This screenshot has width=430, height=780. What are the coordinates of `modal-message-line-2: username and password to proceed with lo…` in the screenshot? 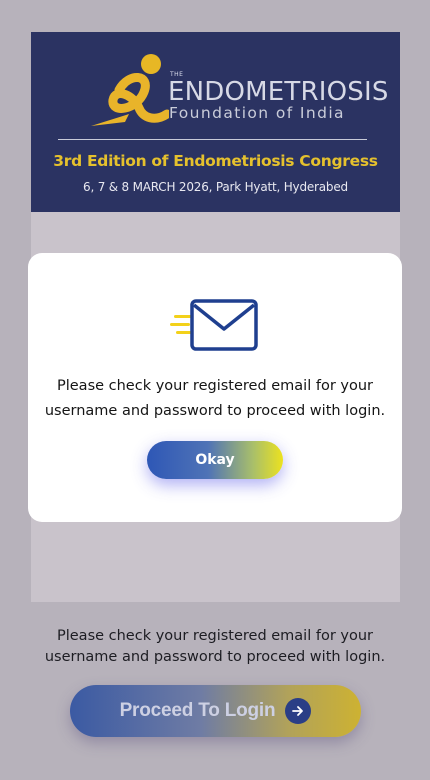 It's located at (215, 411).